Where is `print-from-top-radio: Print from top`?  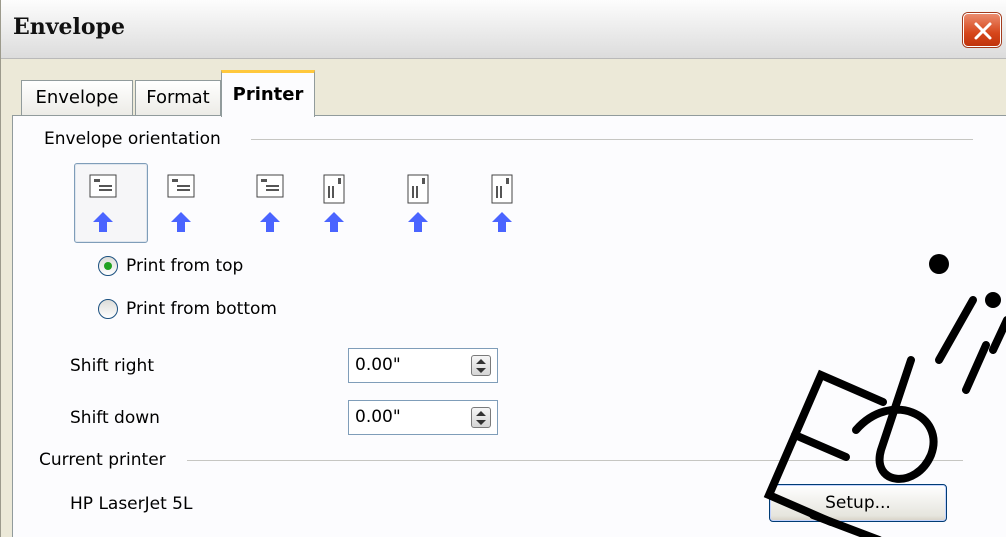
print-from-top-radio: Print from top is located at coordinates (170, 266).